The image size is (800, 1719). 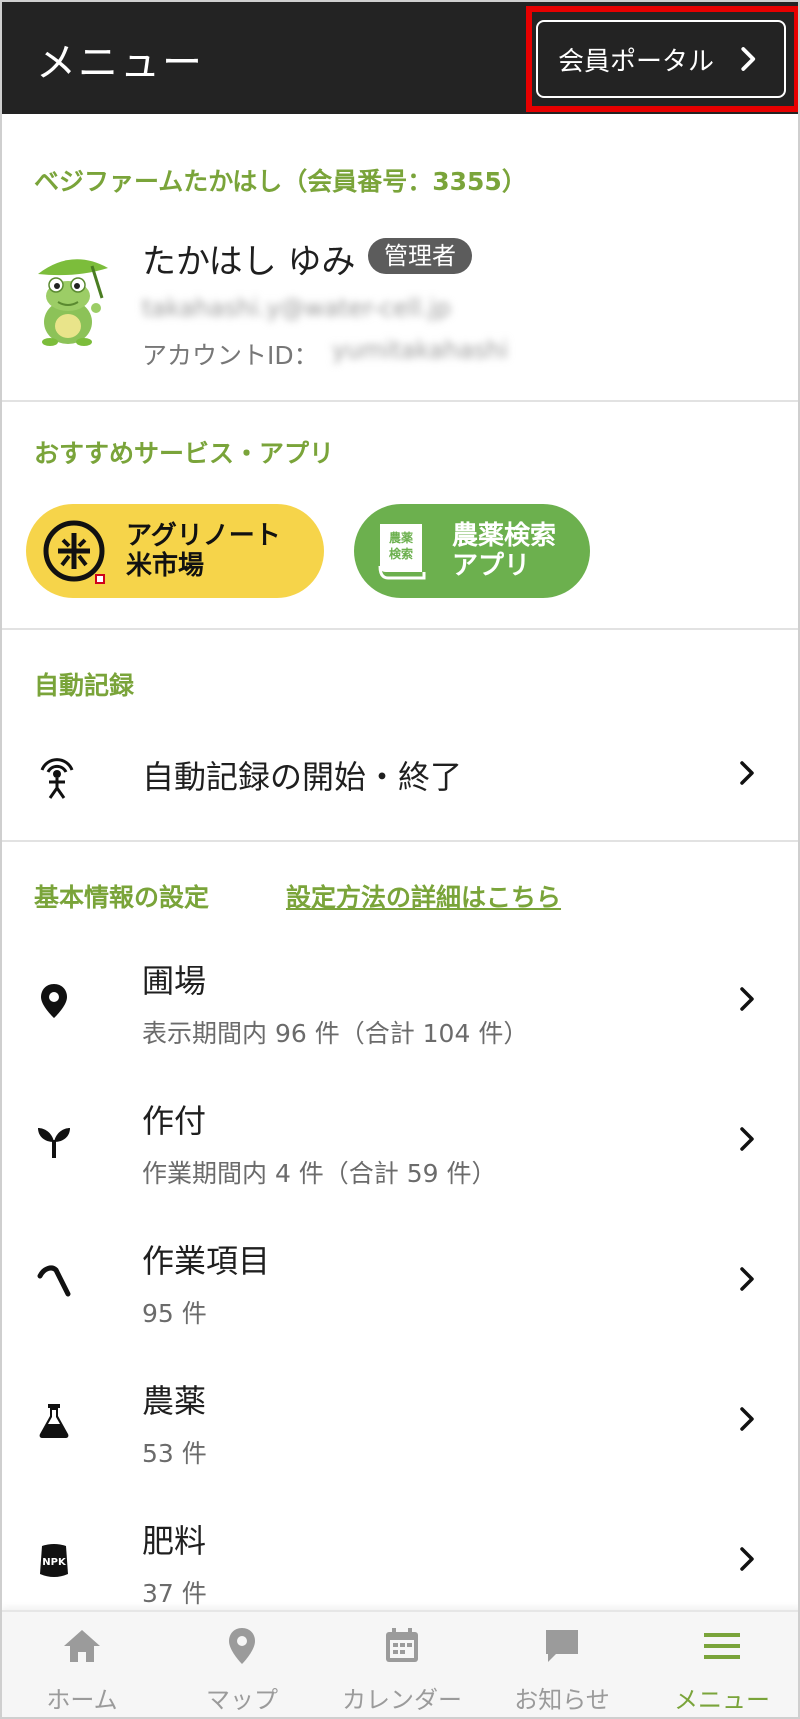 What do you see at coordinates (400, 58) in the screenshot?
I see `app-header: メニュー 会員ポータル` at bounding box center [400, 58].